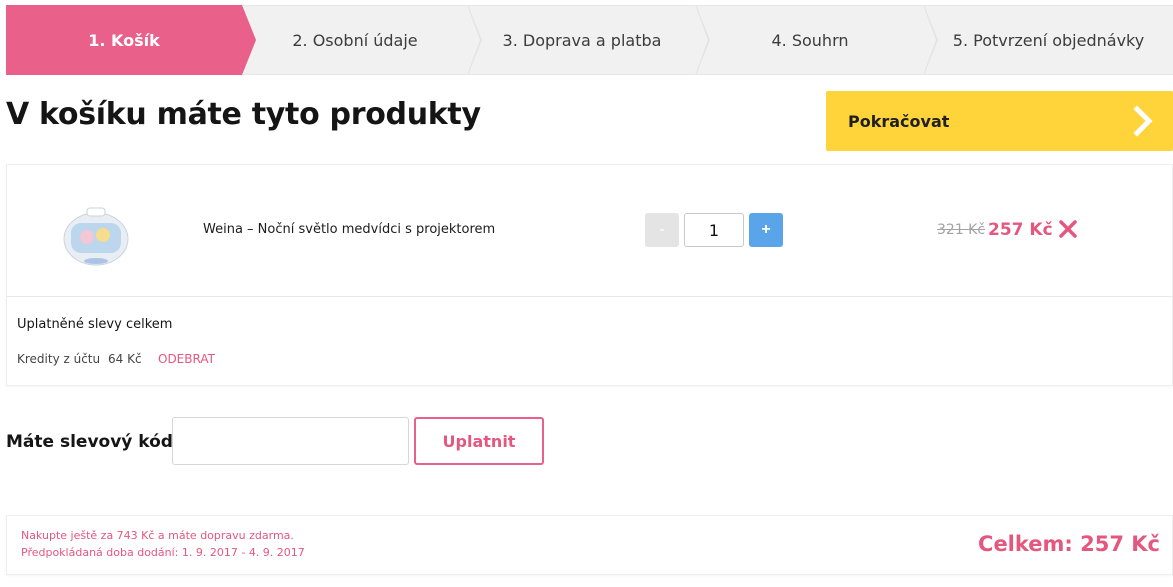 This screenshot has width=1173, height=587. Describe the element at coordinates (810, 40) in the screenshot. I see `step-summary-label: 4. Souhrn` at that location.